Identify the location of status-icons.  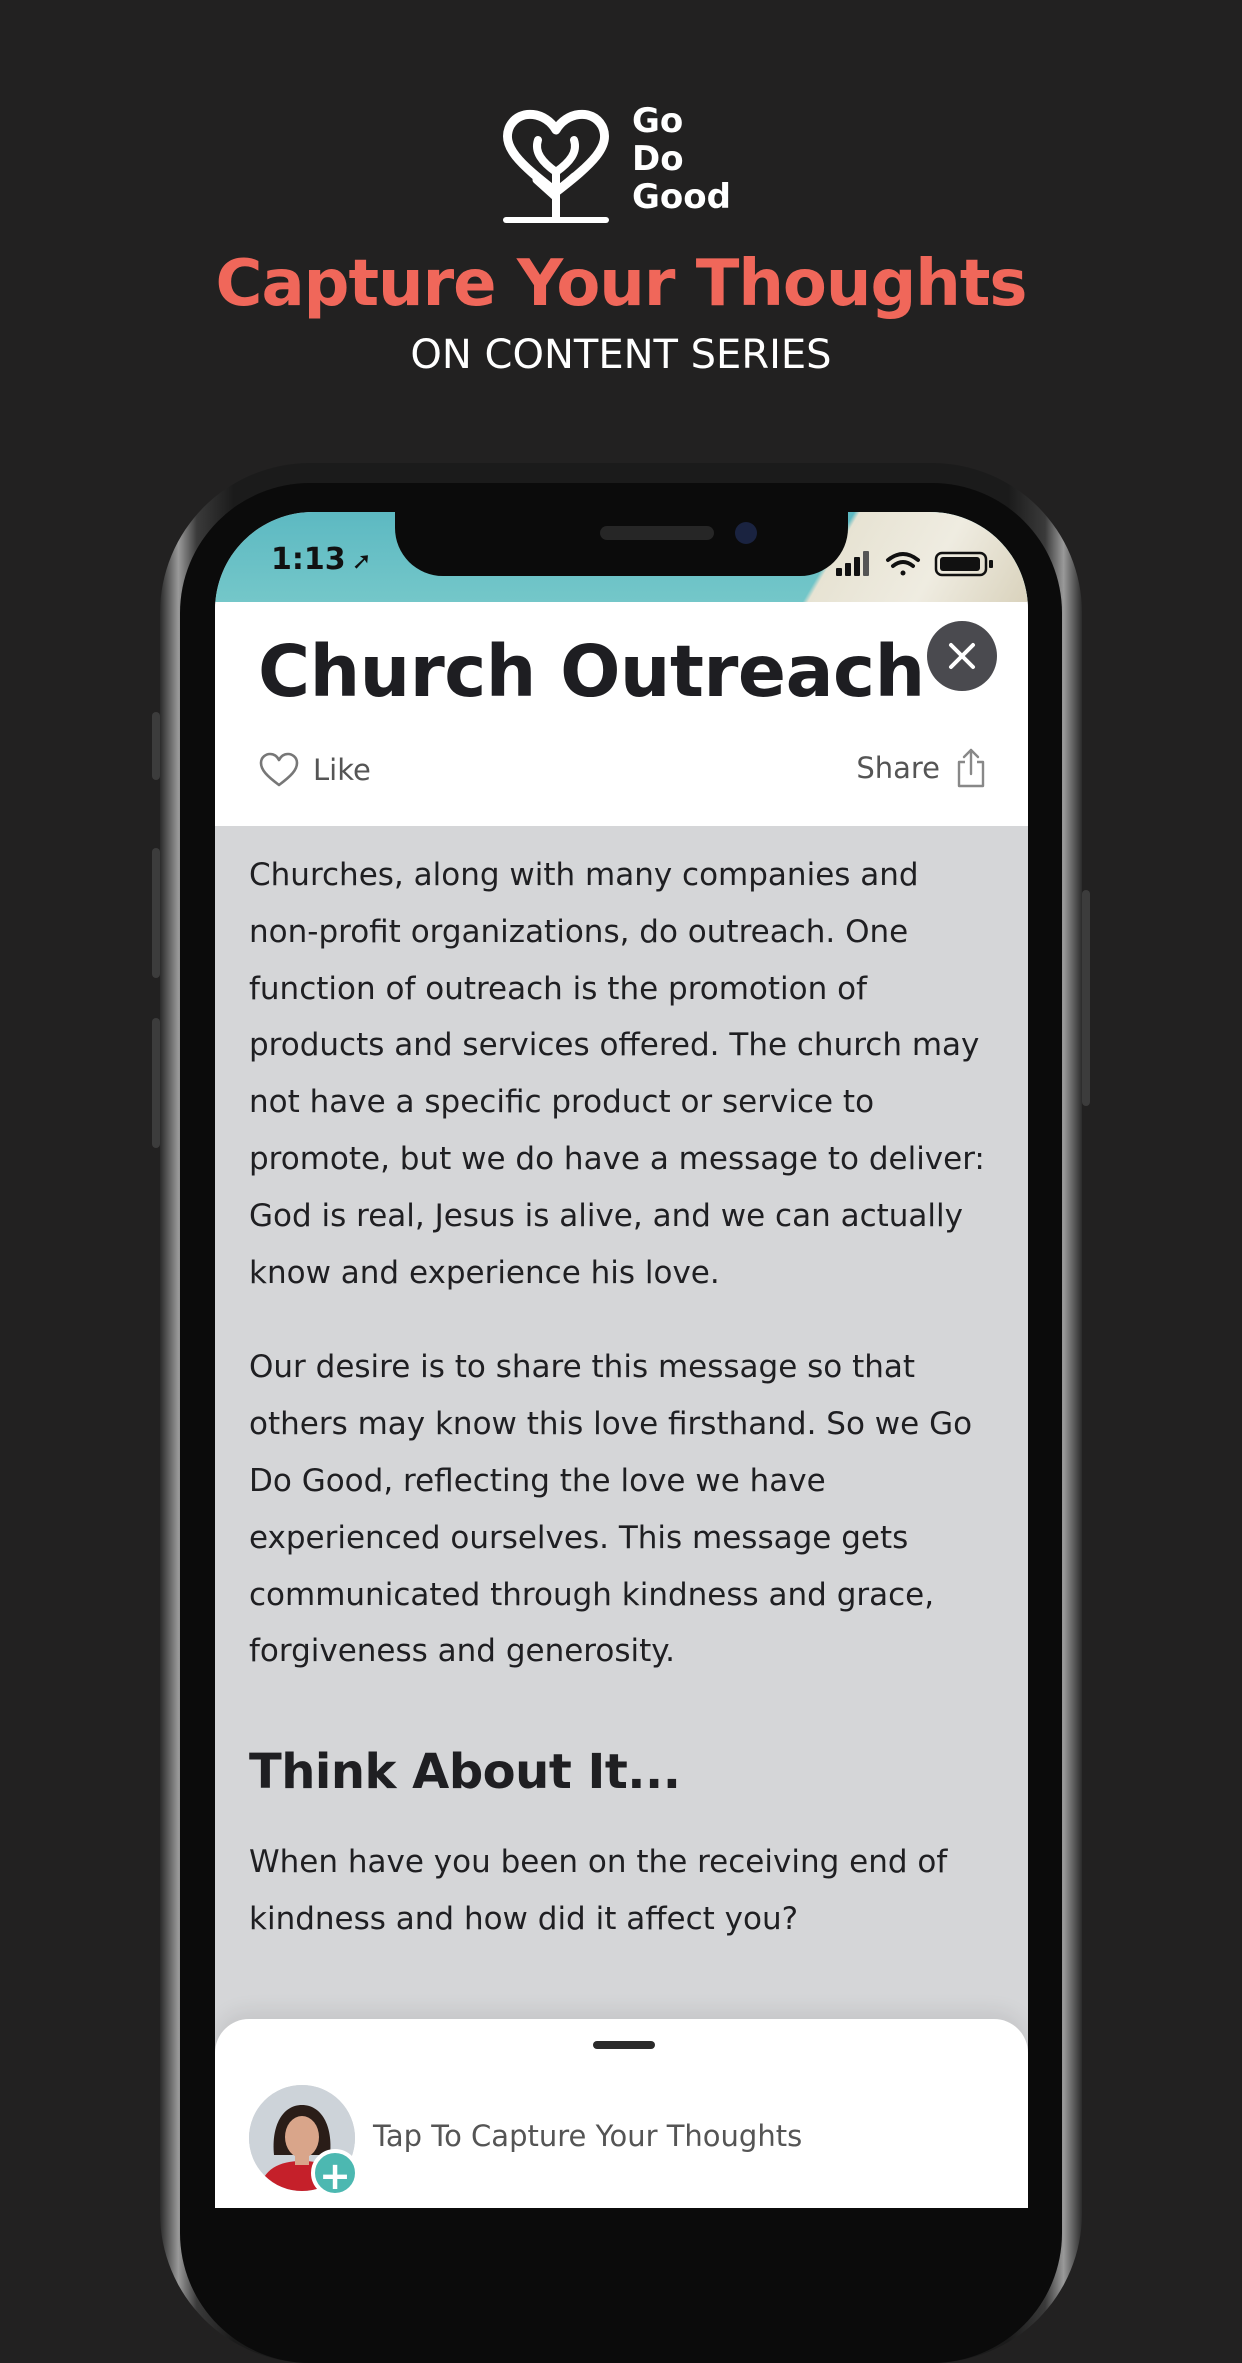
(914, 564).